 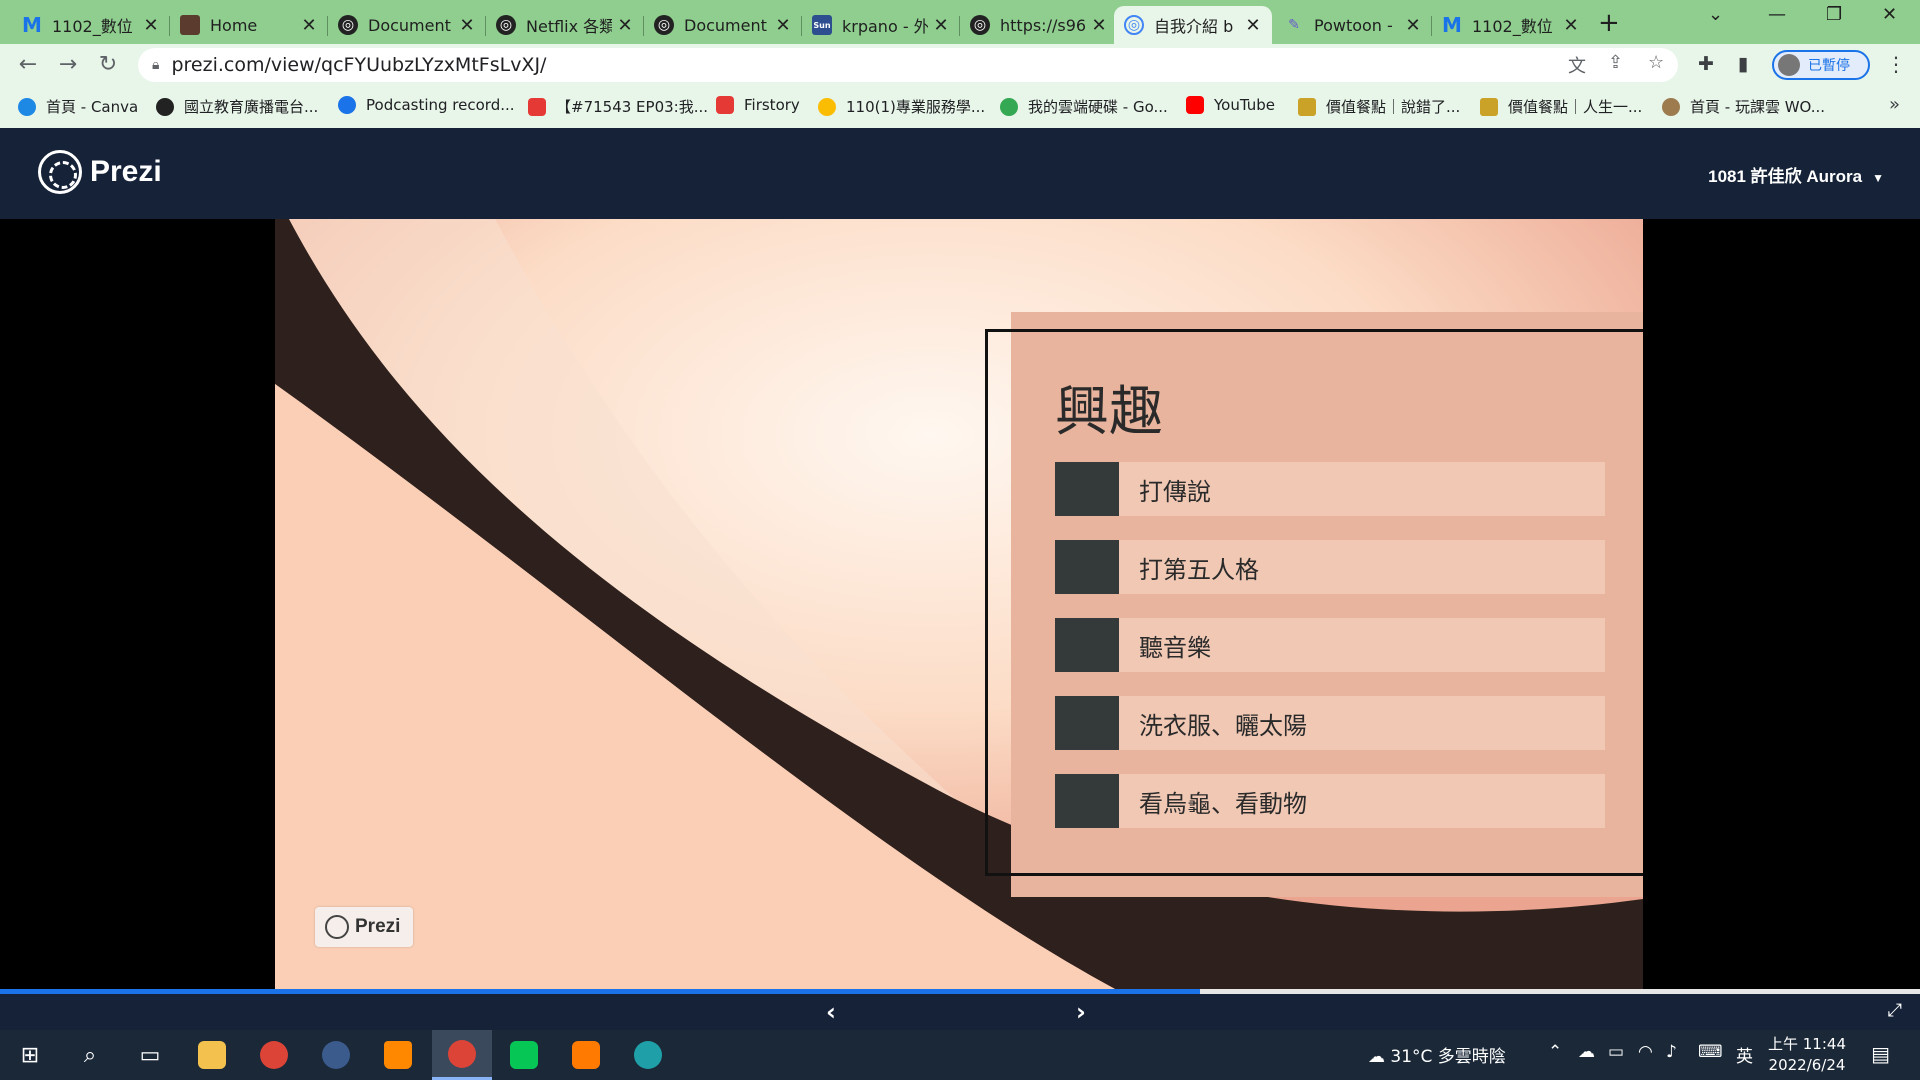 What do you see at coordinates (1223, 725) in the screenshot?
I see `list-item-label: 洗衣服、曬太陽` at bounding box center [1223, 725].